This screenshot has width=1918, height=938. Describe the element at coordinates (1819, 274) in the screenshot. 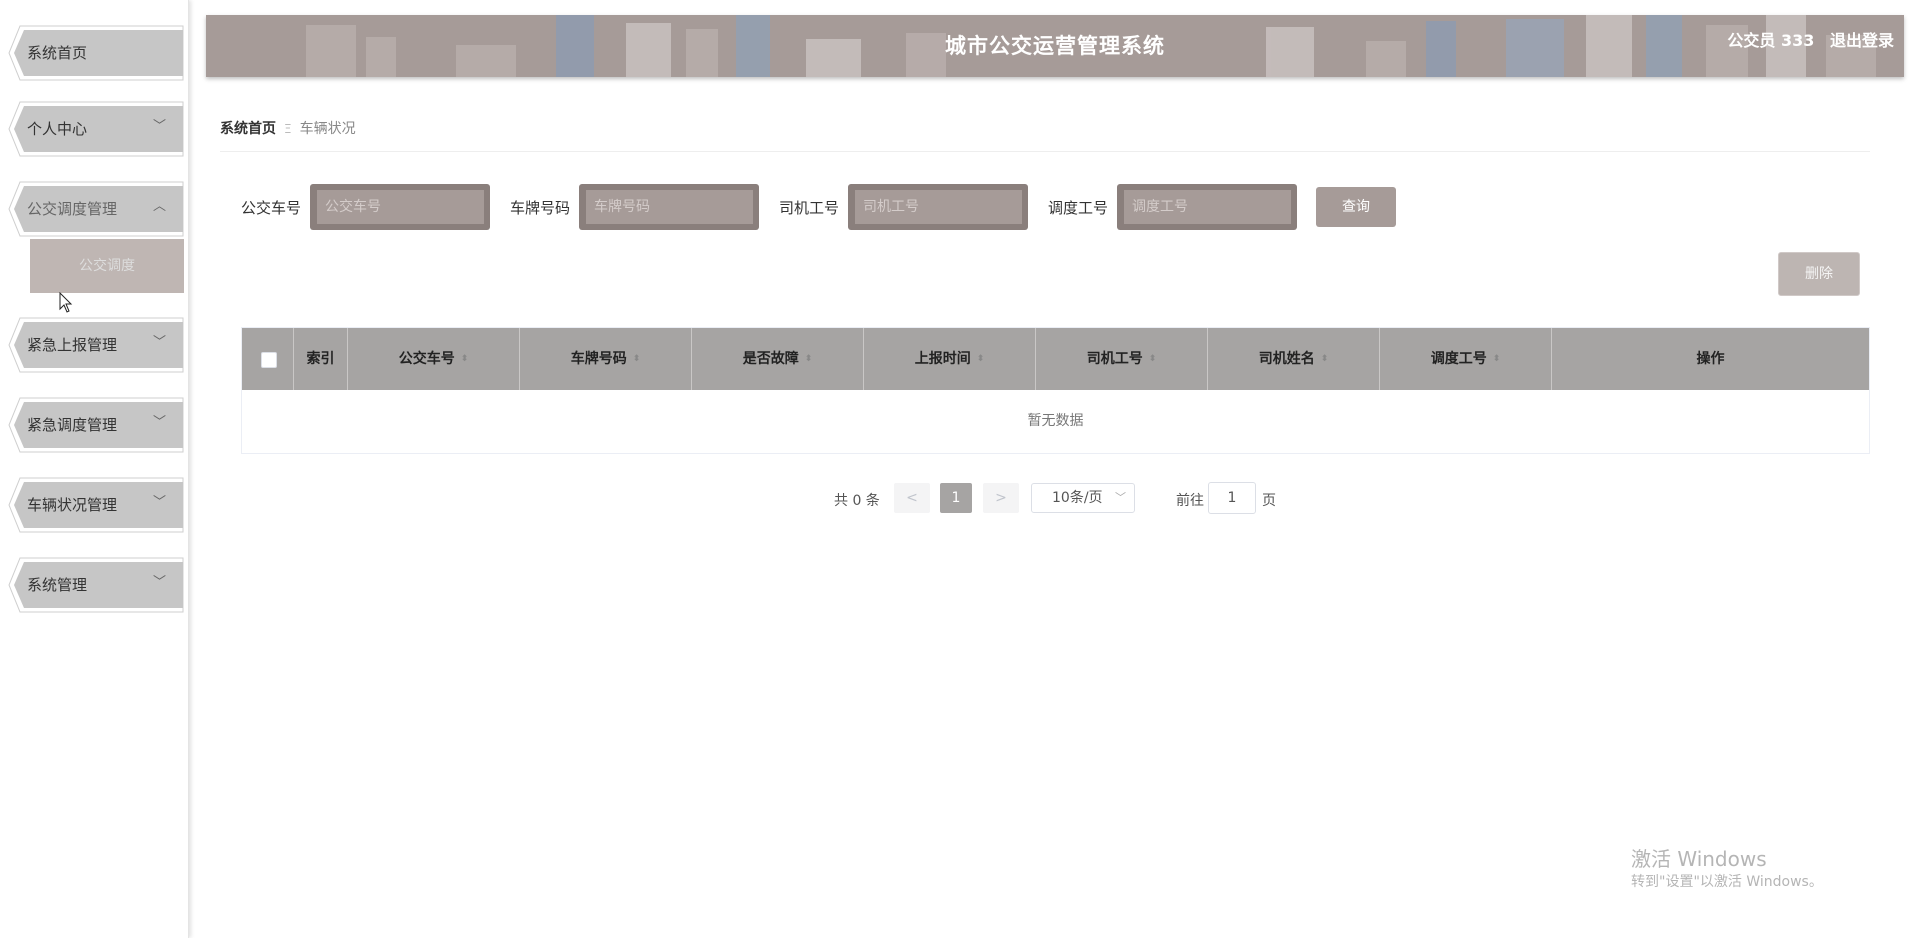

I see `delete-button: 删除` at that location.